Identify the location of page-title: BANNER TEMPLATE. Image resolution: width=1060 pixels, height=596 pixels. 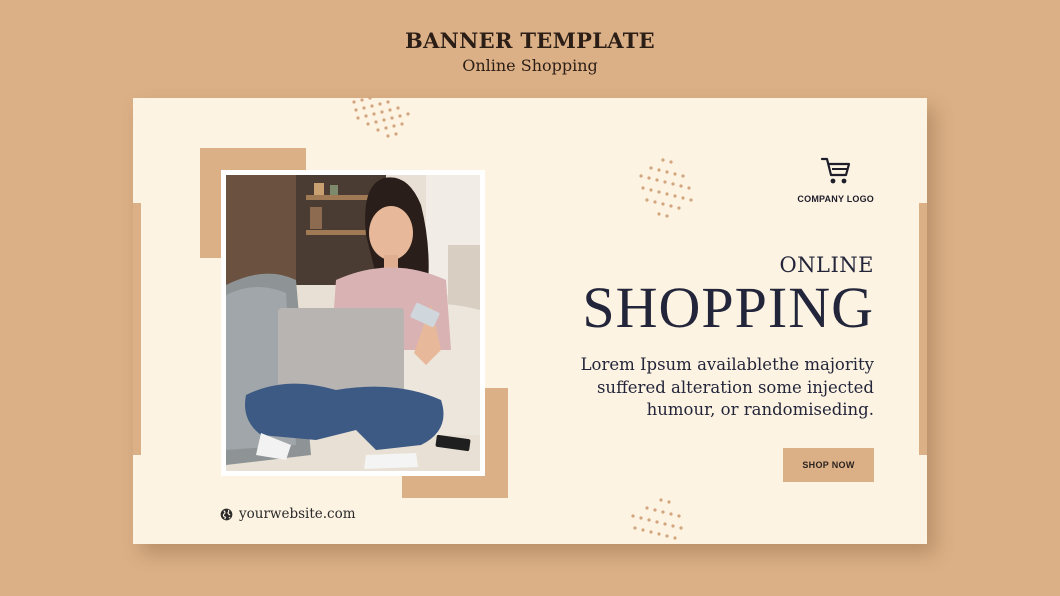
(530, 40).